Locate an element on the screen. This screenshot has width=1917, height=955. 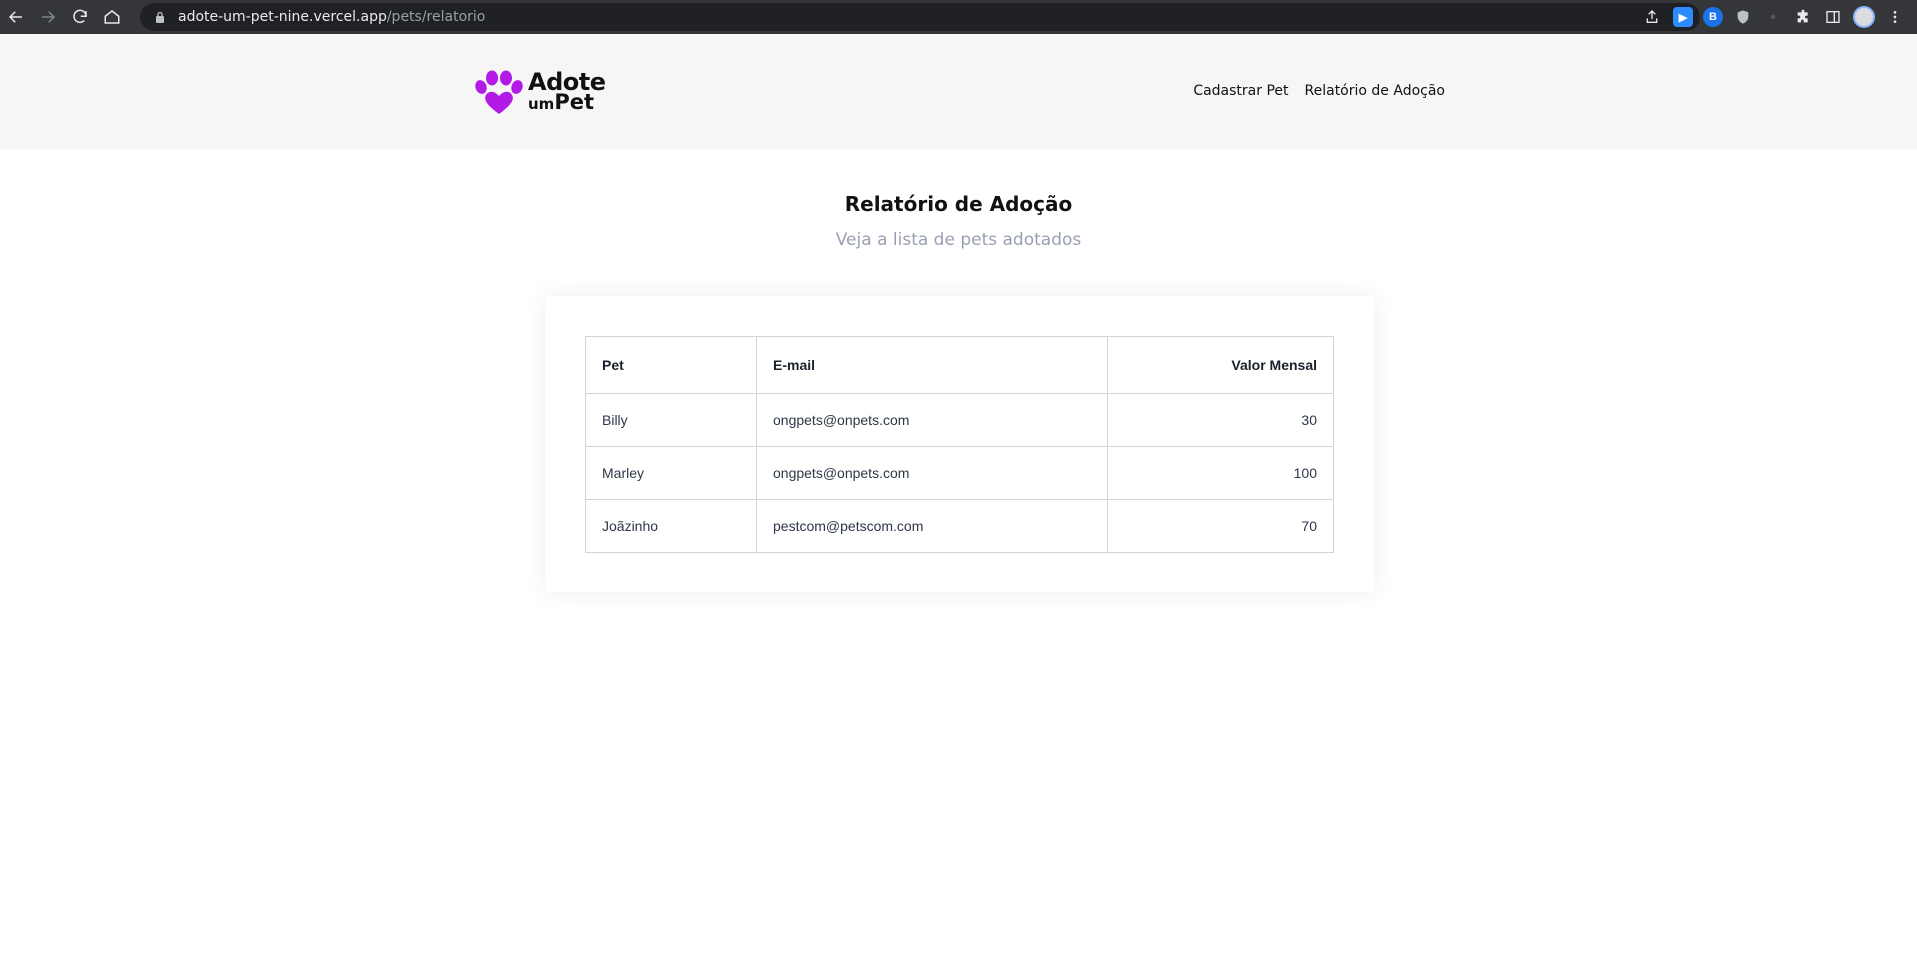
table-header-row: Pet E-mail Valor Mensal is located at coordinates (959, 365).